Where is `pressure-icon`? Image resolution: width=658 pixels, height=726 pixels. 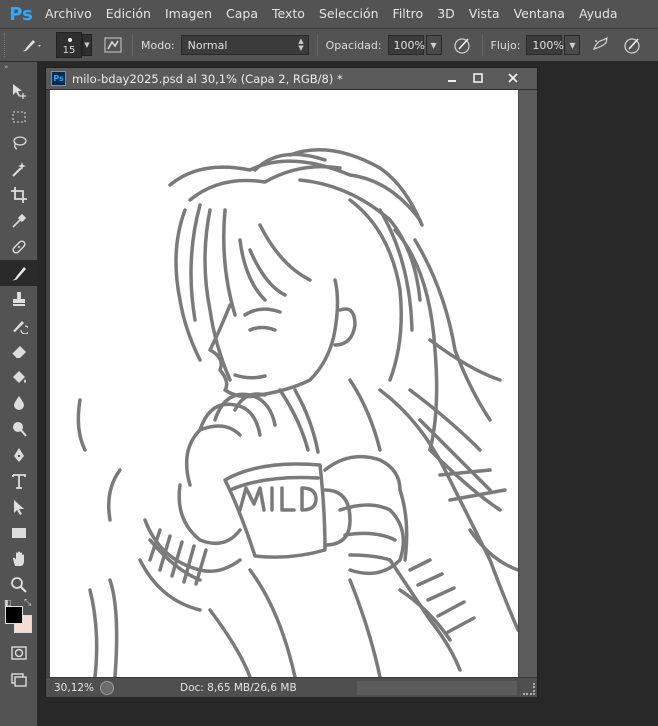
pressure-icon is located at coordinates (461, 46).